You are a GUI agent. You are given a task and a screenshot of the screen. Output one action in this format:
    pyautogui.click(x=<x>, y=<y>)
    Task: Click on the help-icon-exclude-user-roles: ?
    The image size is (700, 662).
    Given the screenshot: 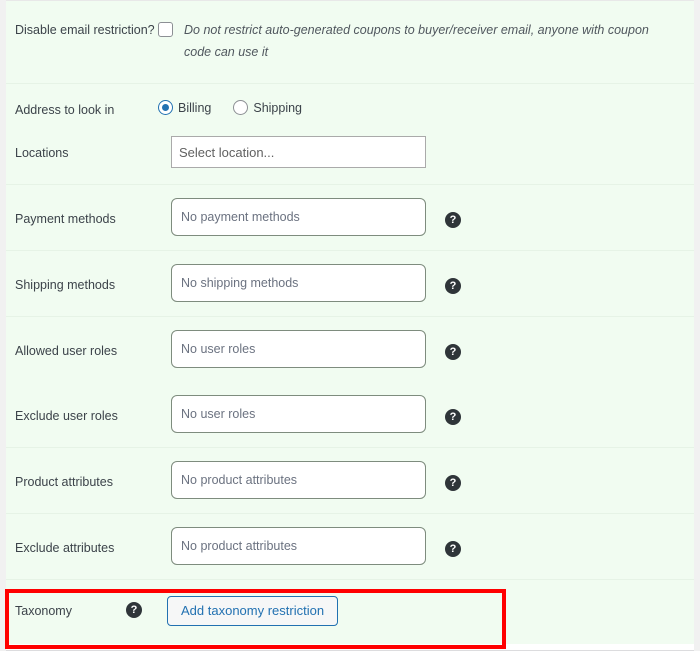 What is the action you would take?
    pyautogui.click(x=453, y=417)
    